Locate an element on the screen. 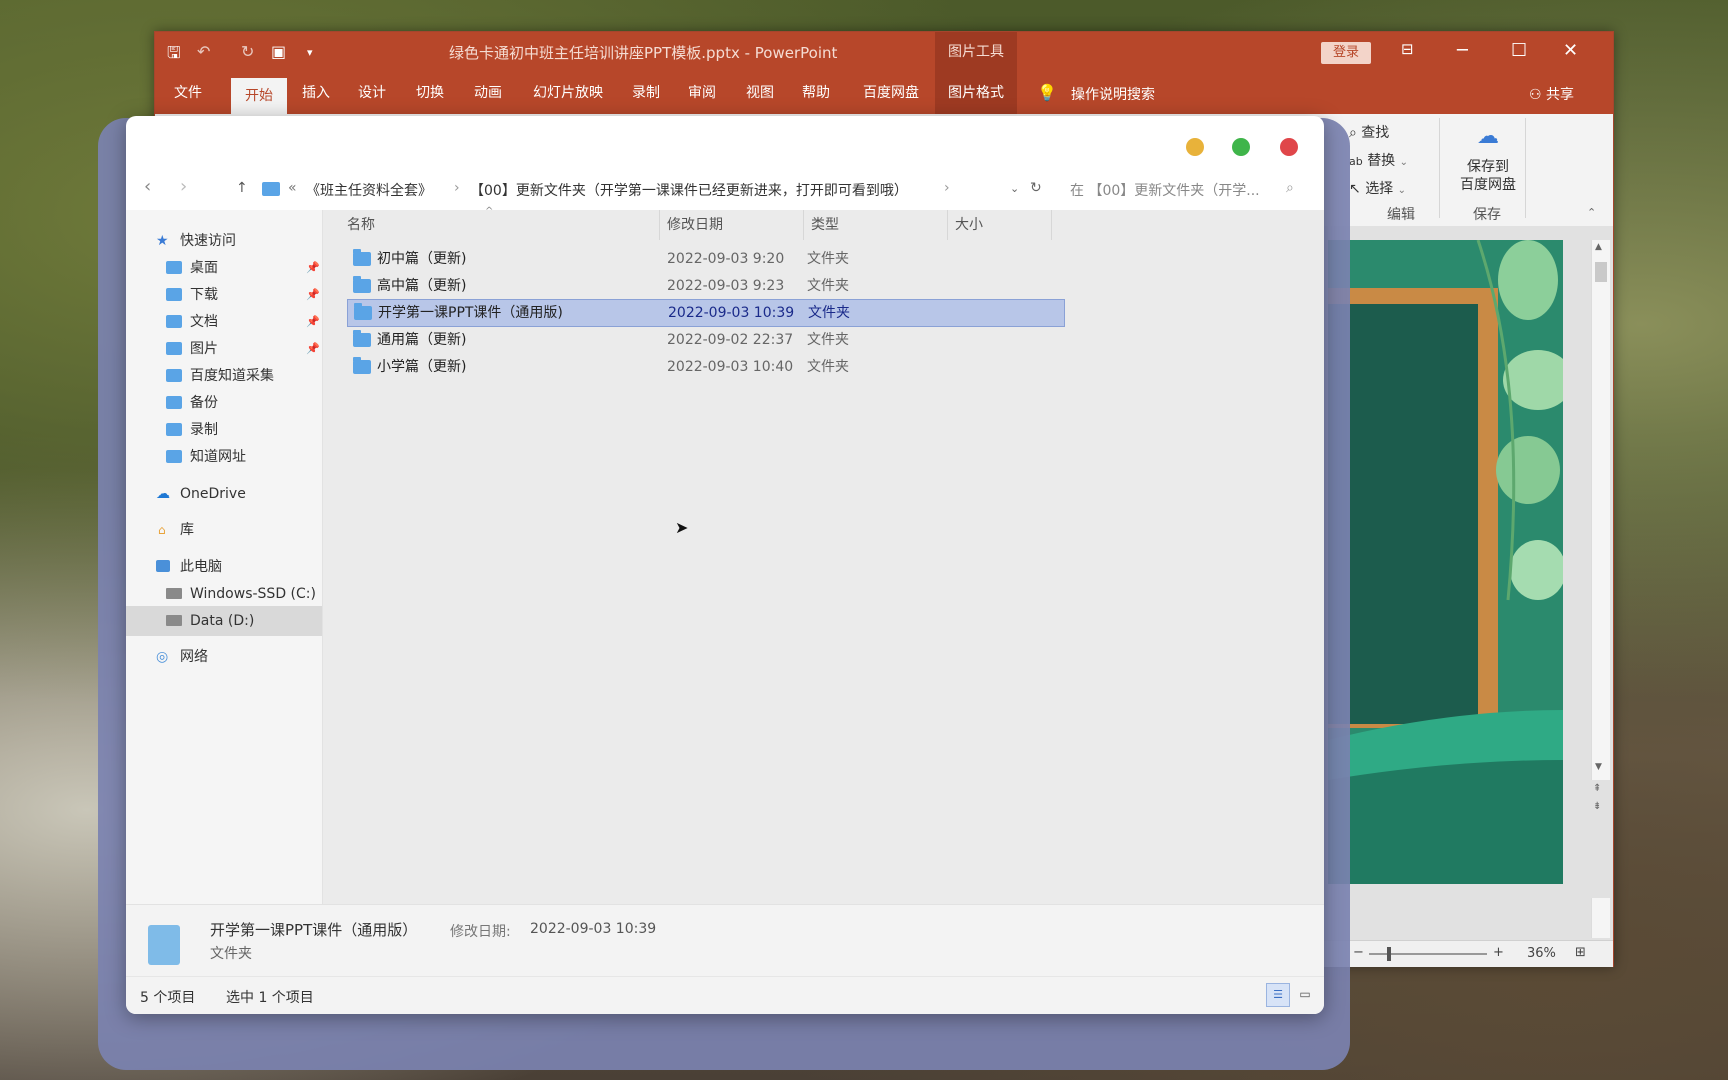  collapse-ribbon-icon: ⌃ is located at coordinates (1591, 212).